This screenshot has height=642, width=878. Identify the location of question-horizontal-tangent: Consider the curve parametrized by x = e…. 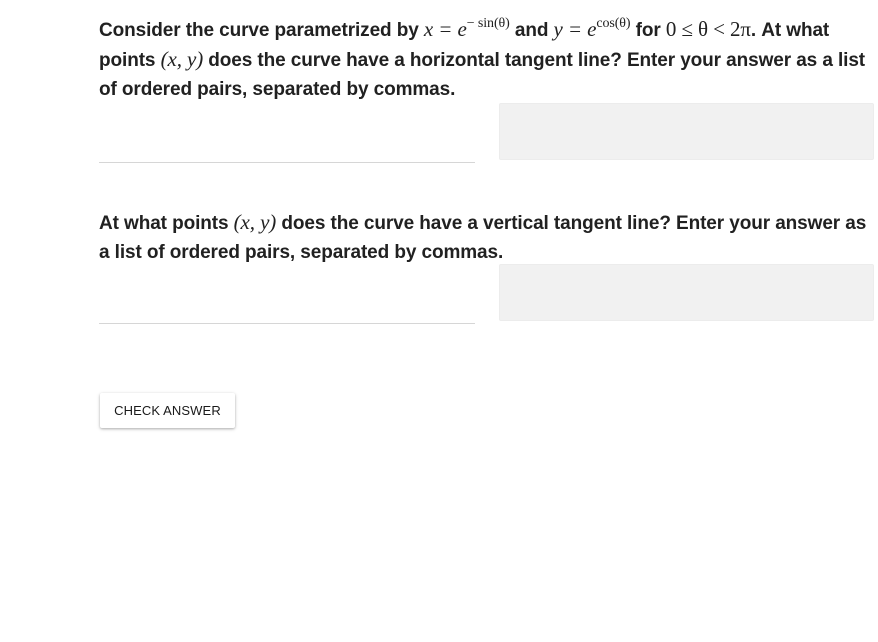
(487, 59).